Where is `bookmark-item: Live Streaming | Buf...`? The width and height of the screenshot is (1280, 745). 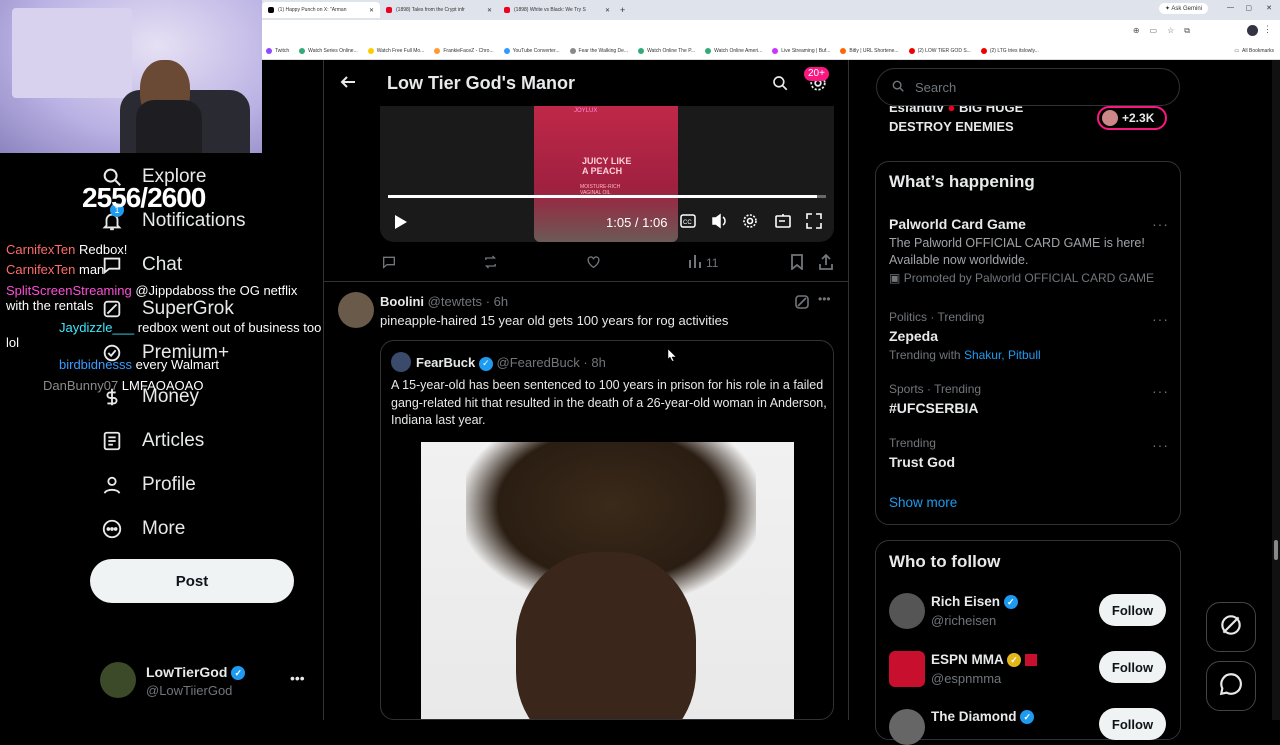 bookmark-item: Live Streaming | Buf... is located at coordinates (801, 50).